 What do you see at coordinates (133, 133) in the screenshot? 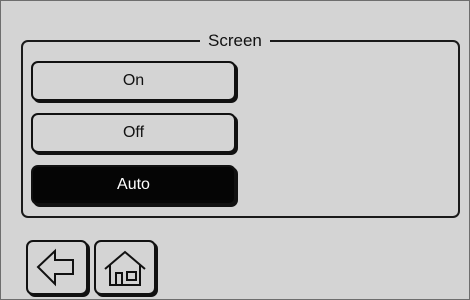
I see `screen-off-button: Off` at bounding box center [133, 133].